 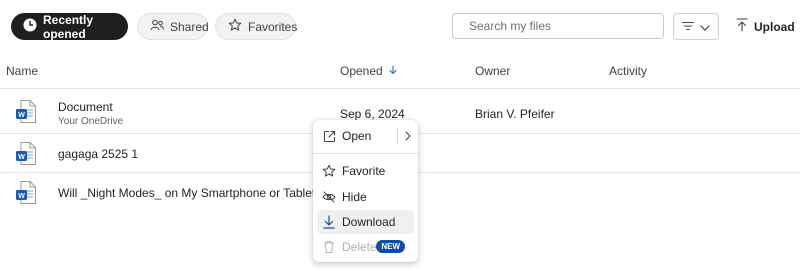 What do you see at coordinates (30, 26) in the screenshot?
I see `clock-icon` at bounding box center [30, 26].